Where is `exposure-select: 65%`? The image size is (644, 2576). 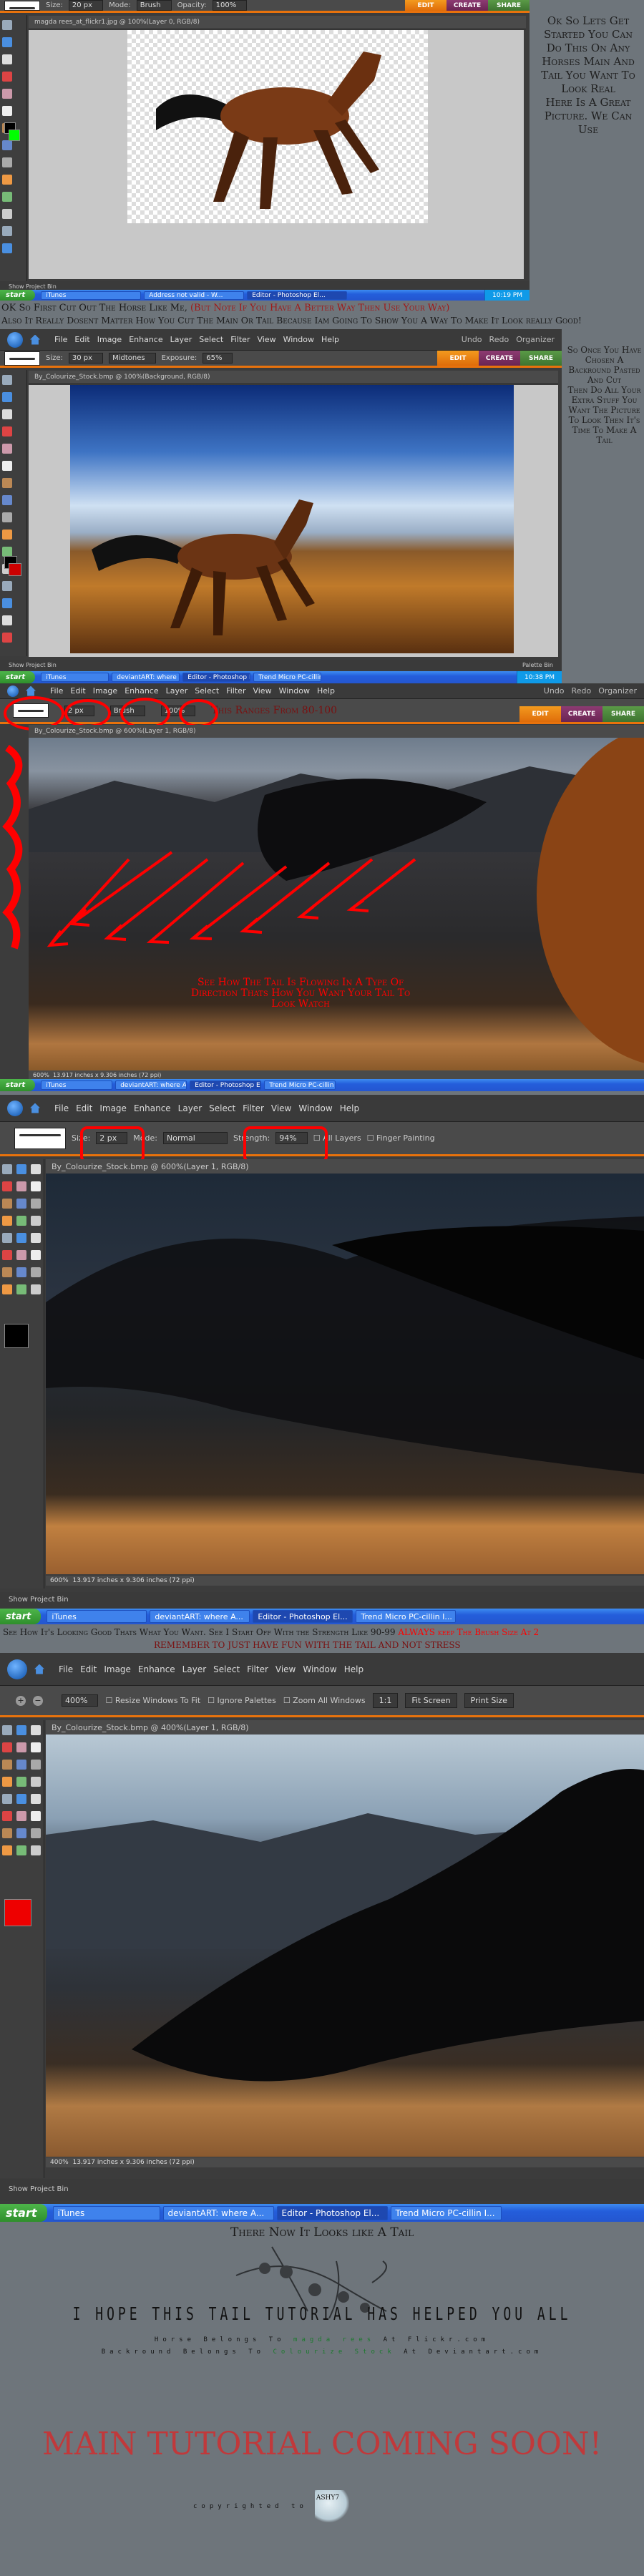 exposure-select: 65% is located at coordinates (218, 358).